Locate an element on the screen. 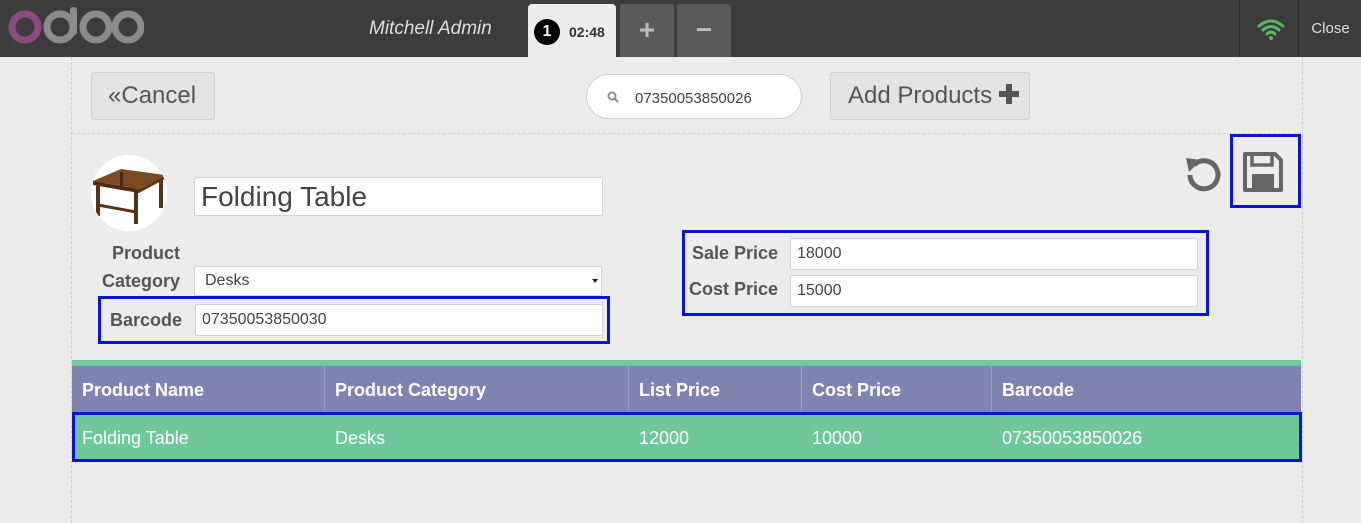 The width and height of the screenshot is (1361, 523). search-input is located at coordinates (715, 98).